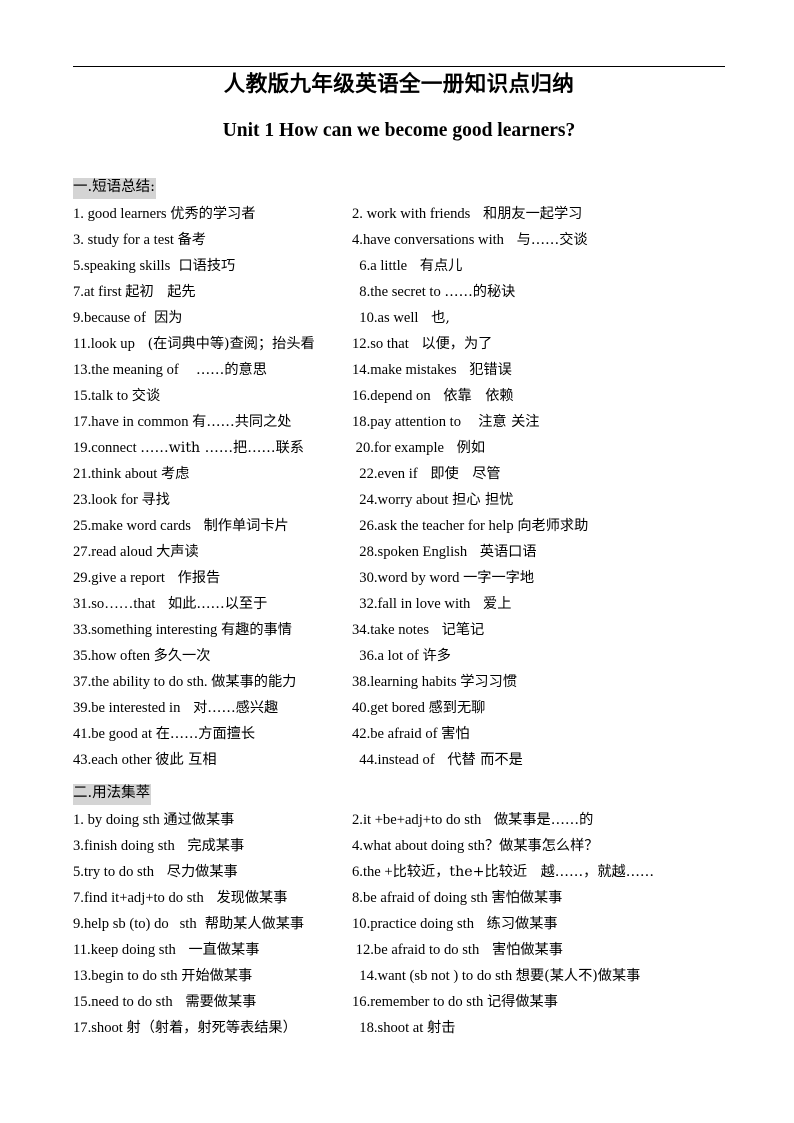 The height and width of the screenshot is (1123, 794). Describe the element at coordinates (133, 421) in the screenshot. I see `entry-english: 17.have in common` at that location.